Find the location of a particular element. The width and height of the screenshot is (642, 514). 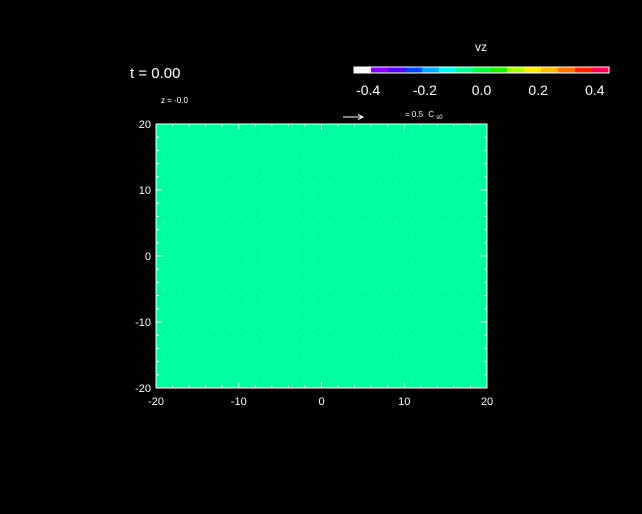

y-tick-label: -10 is located at coordinates (143, 323).